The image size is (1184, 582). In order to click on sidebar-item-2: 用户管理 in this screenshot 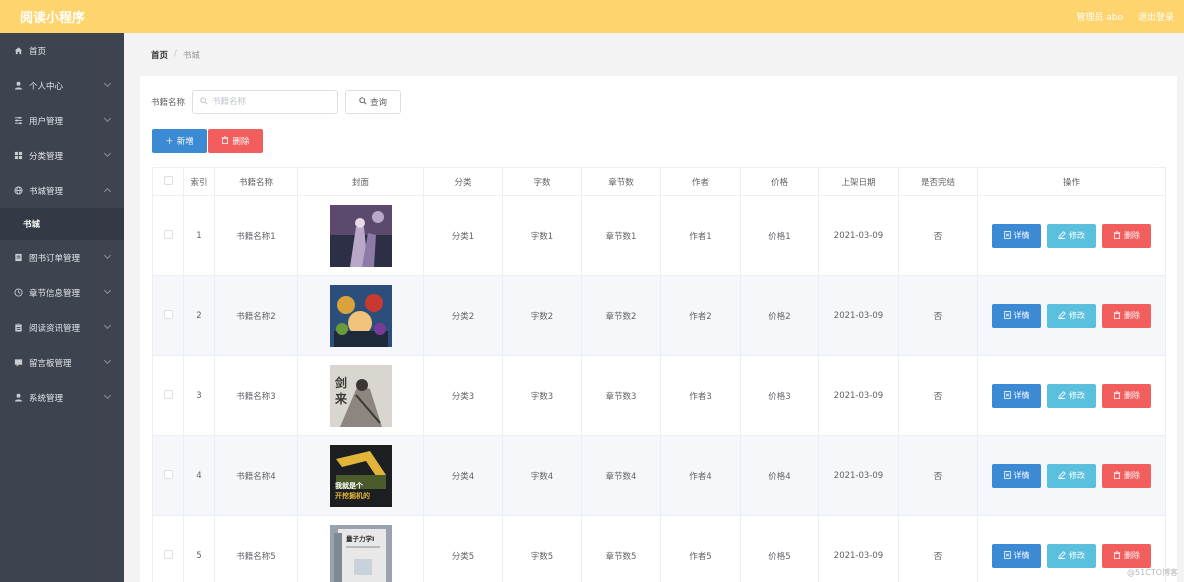, I will do `click(62, 120)`.